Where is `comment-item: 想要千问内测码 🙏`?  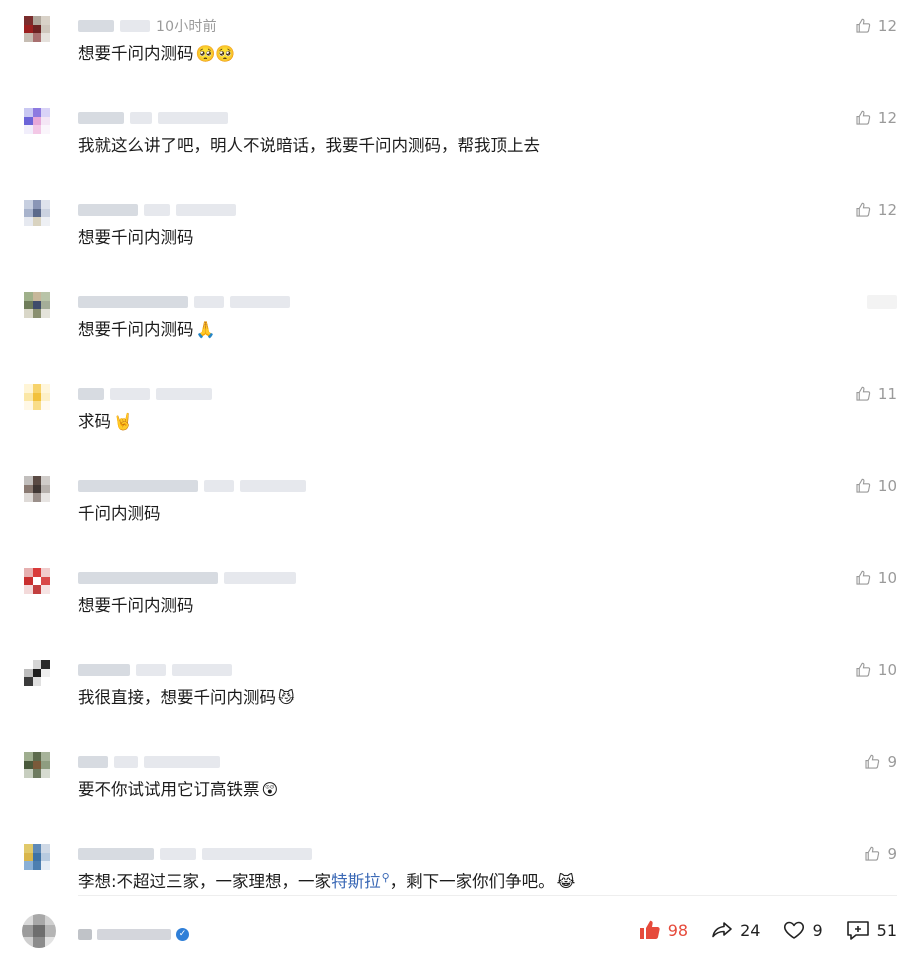
comment-item: 想要千问内测码 🙏 is located at coordinates (458, 336).